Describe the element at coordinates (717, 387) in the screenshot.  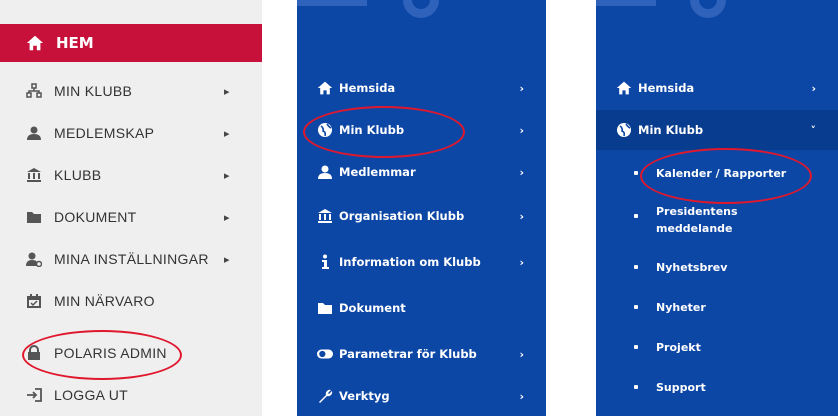
I see `subnav-item-support: Support` at that location.